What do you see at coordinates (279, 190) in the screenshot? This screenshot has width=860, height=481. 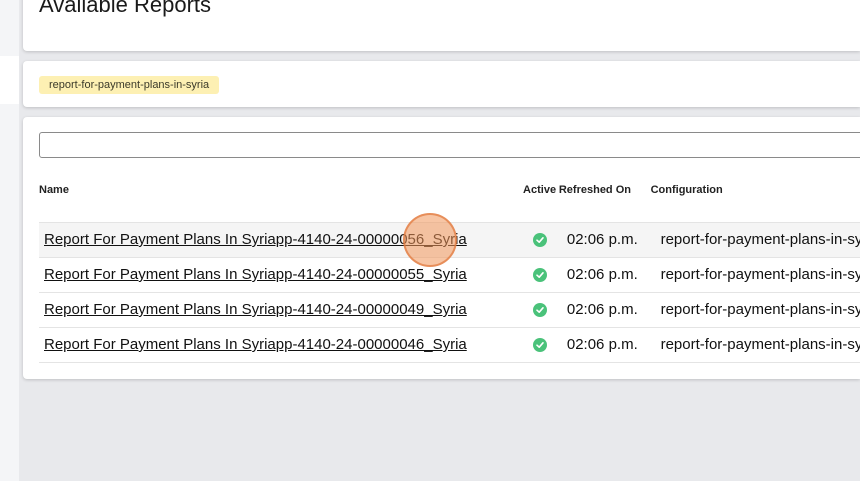 I see `column-header-name: Name` at bounding box center [279, 190].